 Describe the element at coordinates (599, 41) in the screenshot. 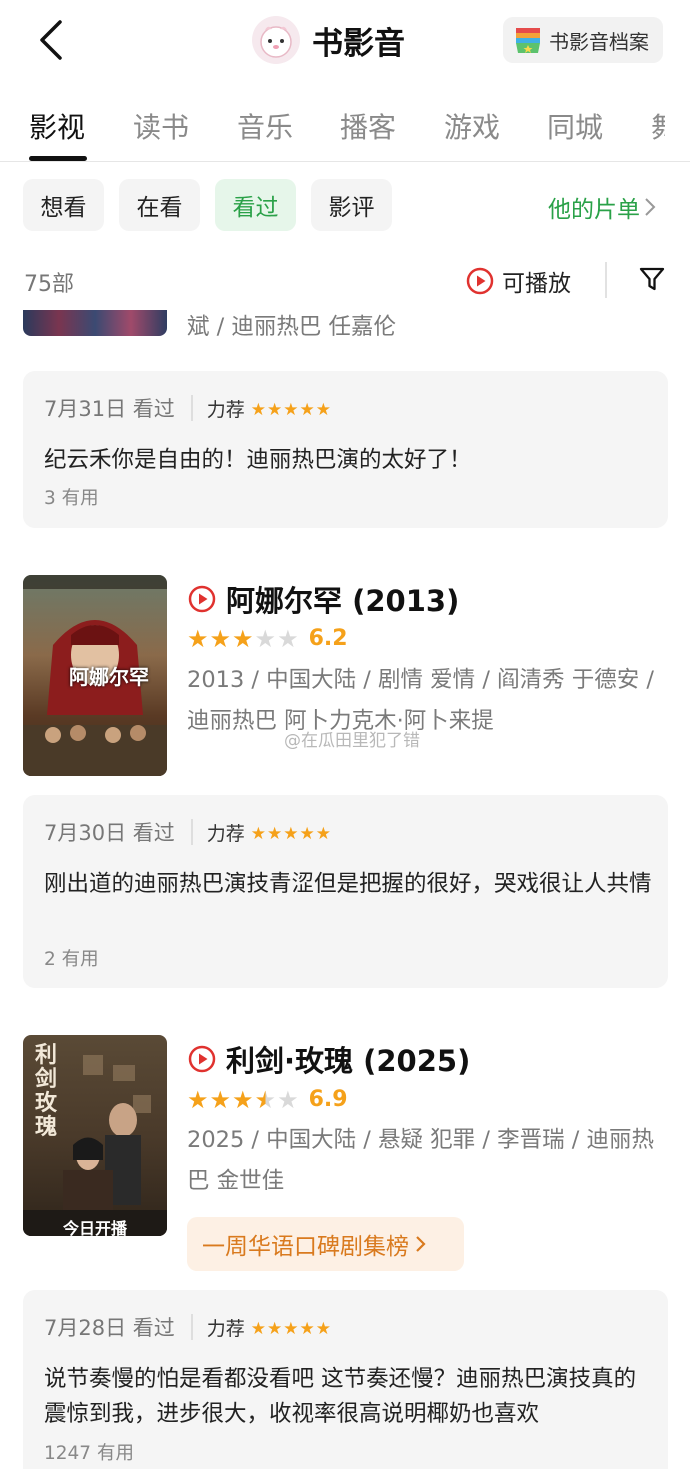

I see `archive-label: 书影音档案` at that location.